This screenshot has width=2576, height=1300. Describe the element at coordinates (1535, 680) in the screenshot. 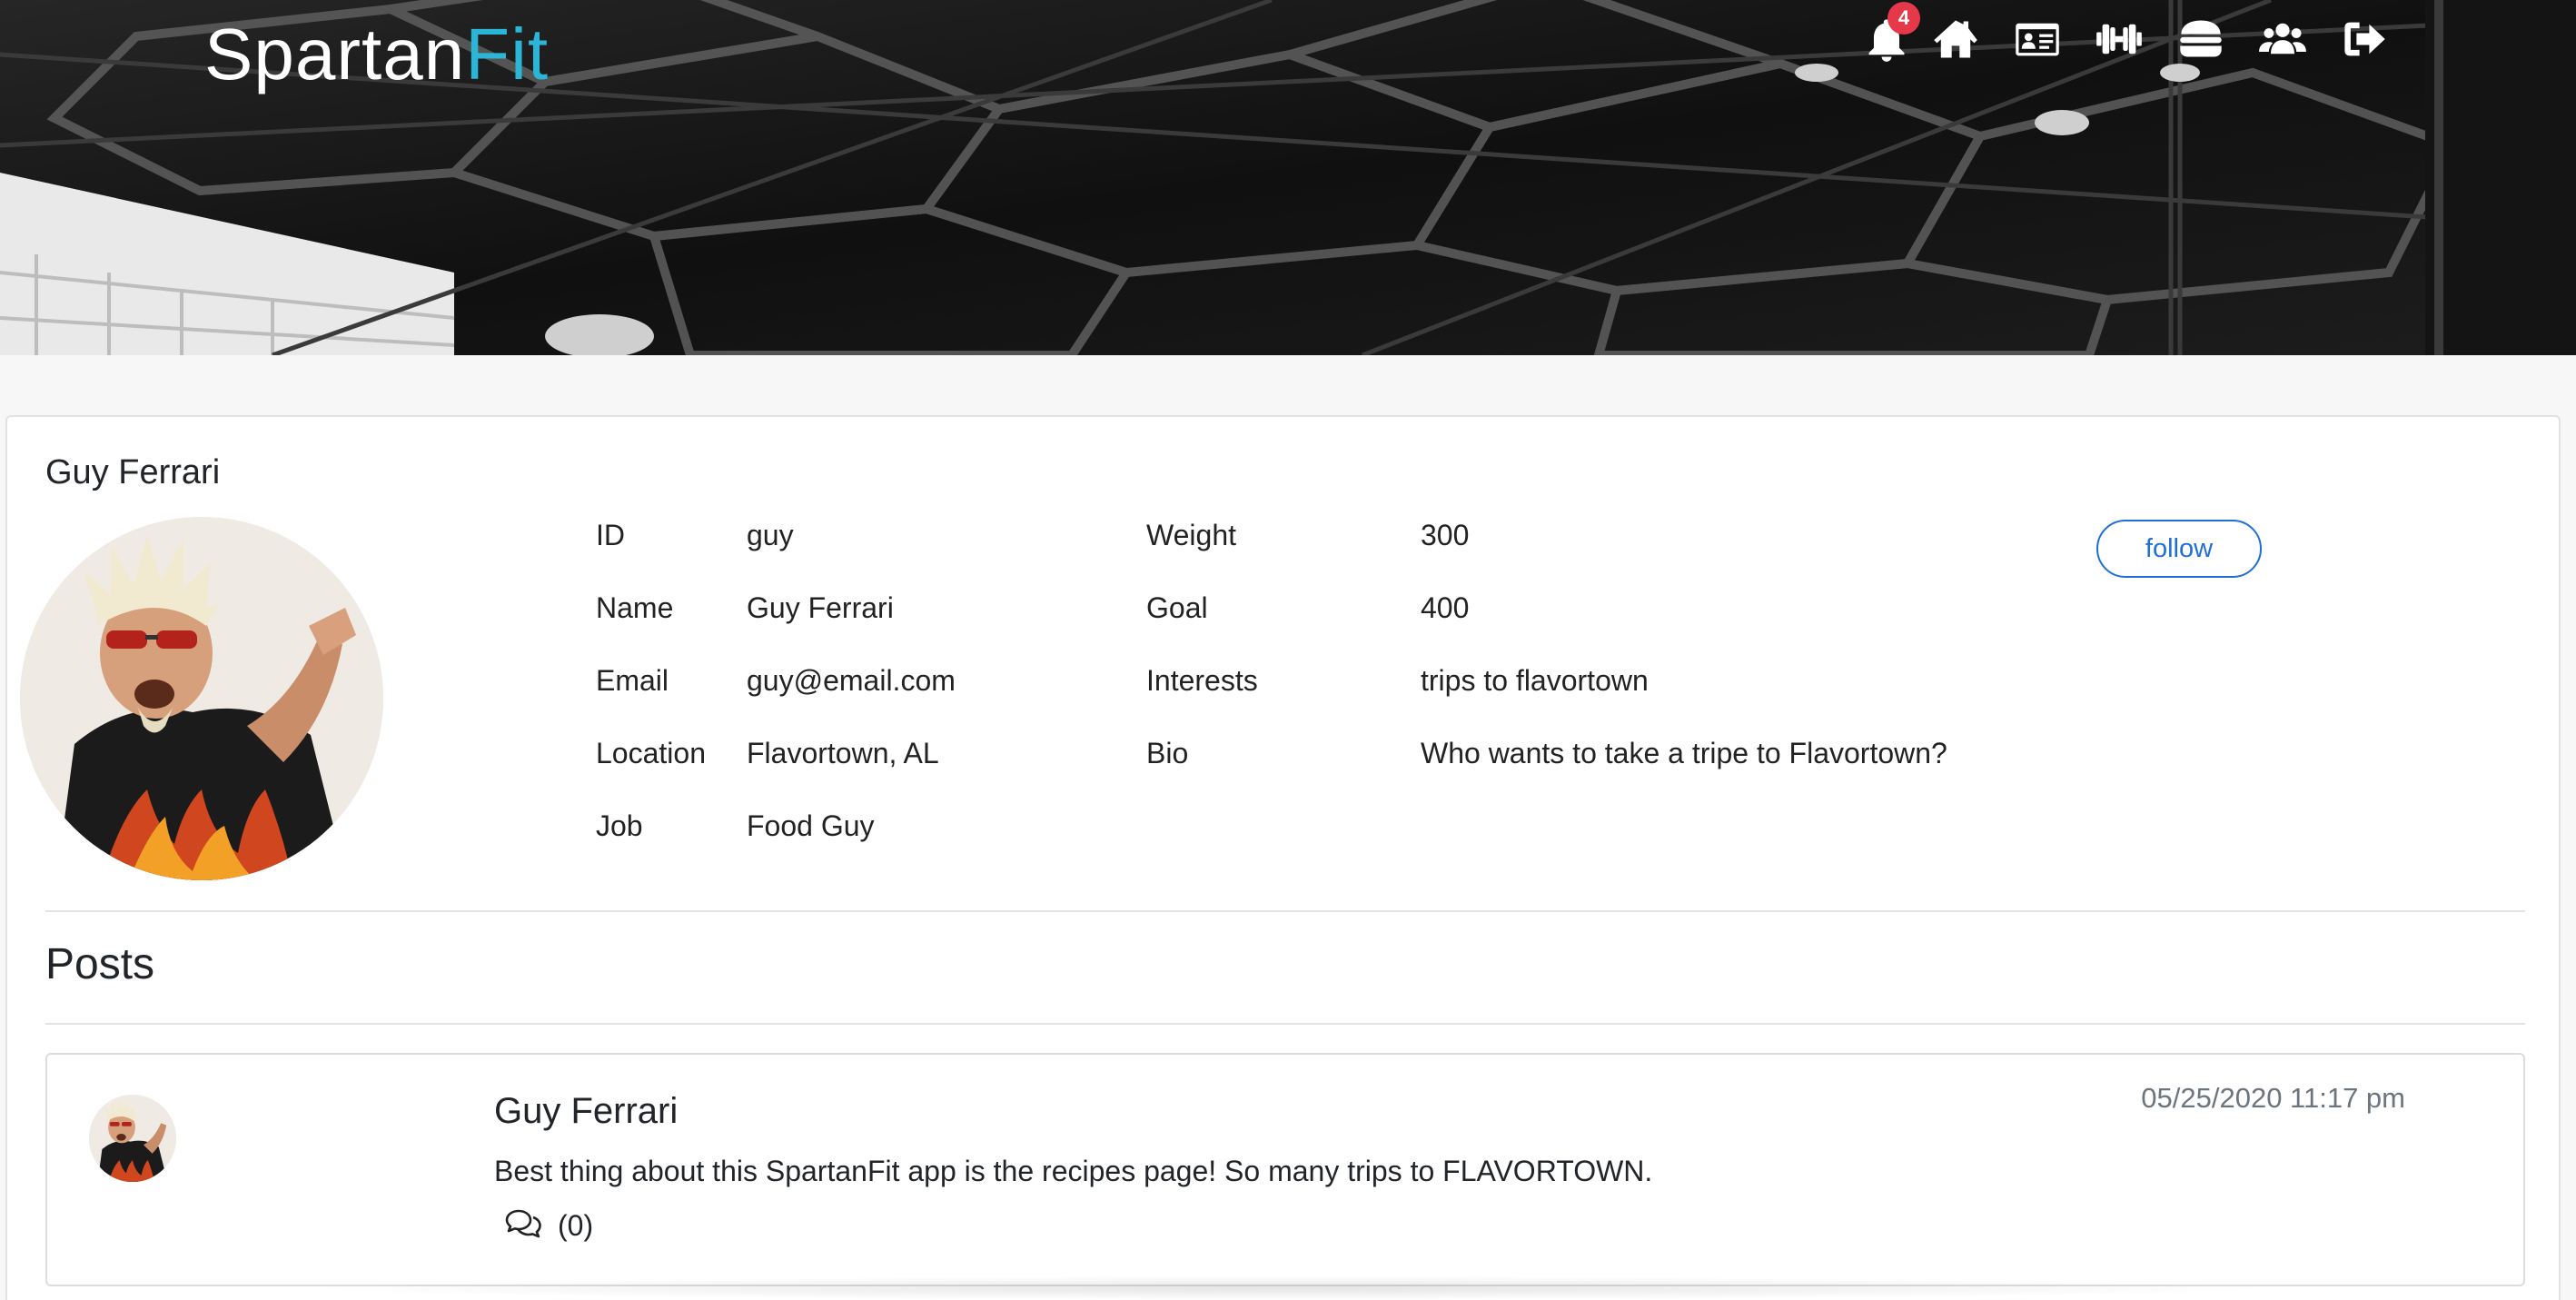

I see `detail-value-interests: trips to flavortown` at that location.